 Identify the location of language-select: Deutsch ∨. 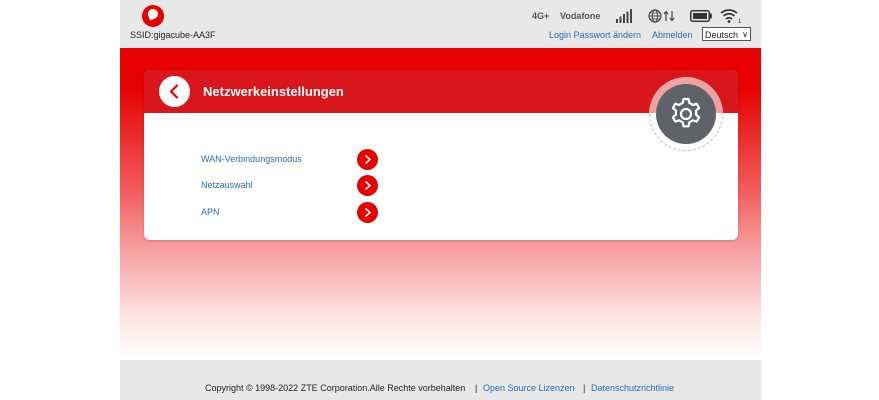
(726, 34).